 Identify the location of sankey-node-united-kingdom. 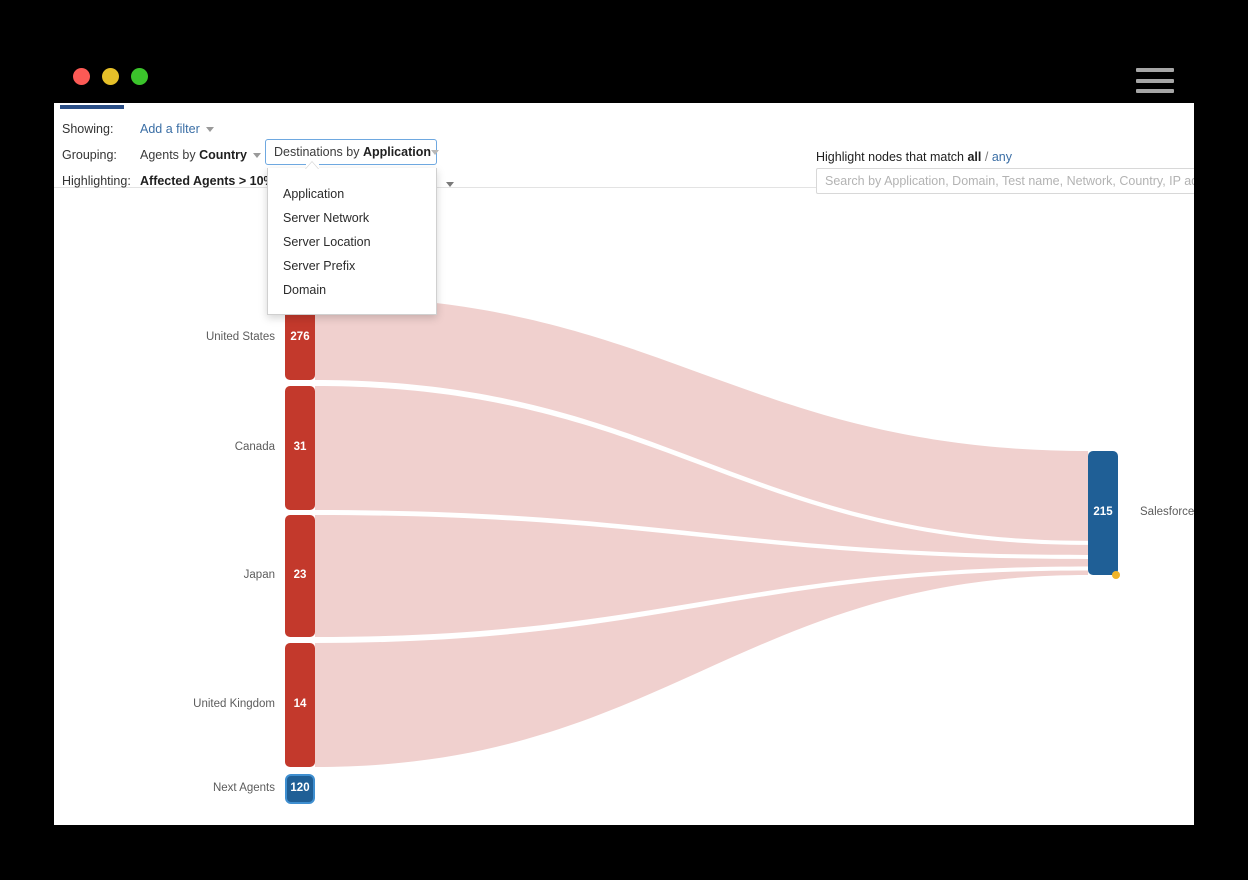
(300, 705).